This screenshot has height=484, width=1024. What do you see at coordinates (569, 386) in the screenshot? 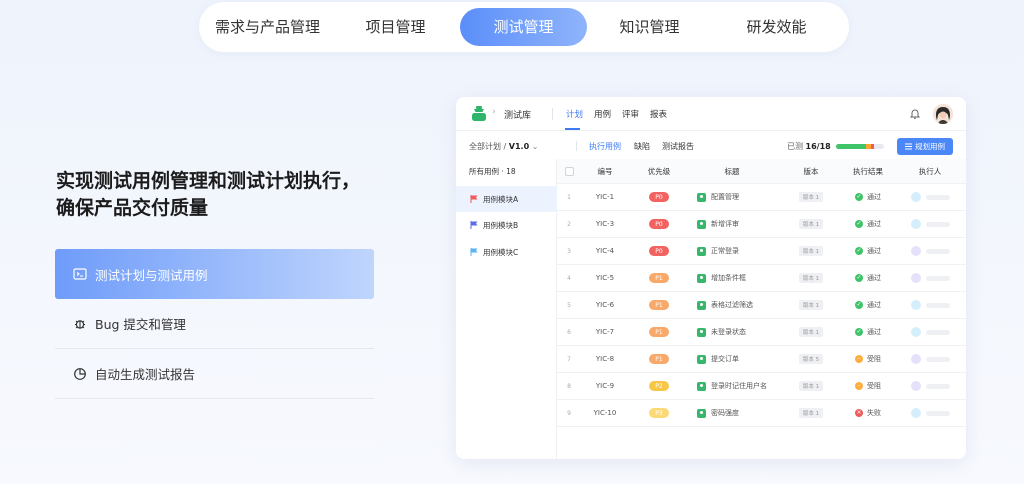
I see `row-number-cell: 8` at bounding box center [569, 386].